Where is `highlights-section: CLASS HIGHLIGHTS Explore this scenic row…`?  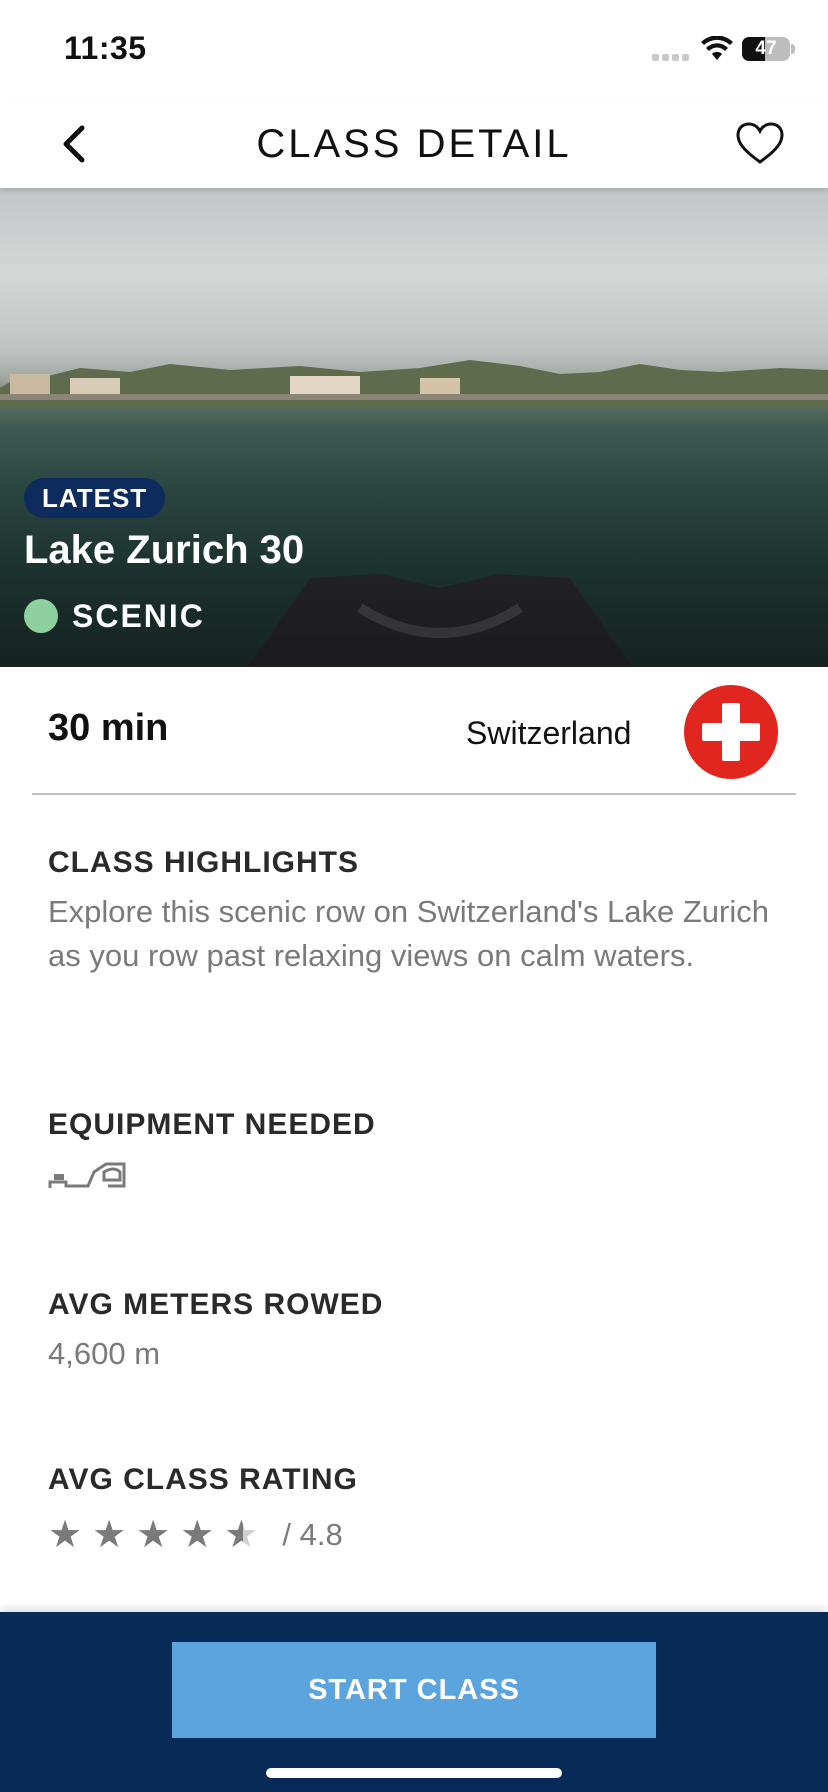 highlights-section: CLASS HIGHLIGHTS Explore this scenic row… is located at coordinates (418, 912).